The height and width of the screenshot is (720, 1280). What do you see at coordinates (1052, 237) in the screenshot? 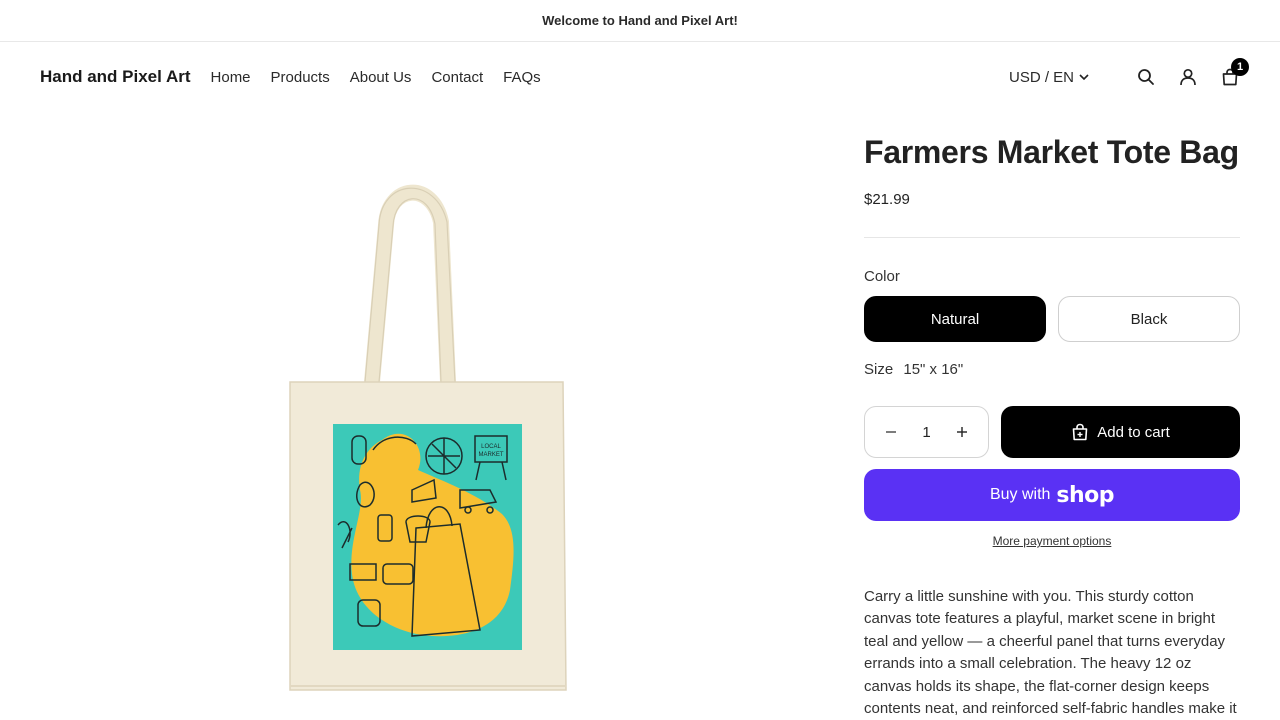
I see `divider` at bounding box center [1052, 237].